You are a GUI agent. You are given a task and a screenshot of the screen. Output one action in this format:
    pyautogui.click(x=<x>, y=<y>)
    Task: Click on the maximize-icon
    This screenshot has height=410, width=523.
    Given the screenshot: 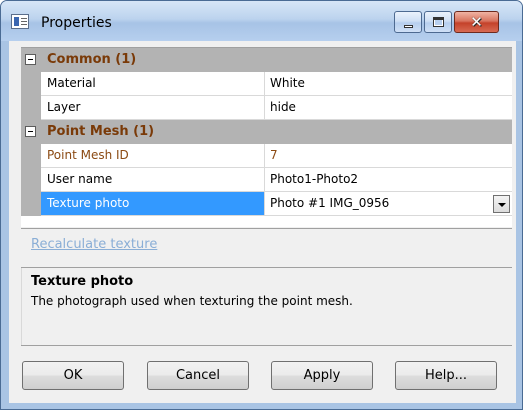 What is the action you would take?
    pyautogui.click(x=438, y=22)
    